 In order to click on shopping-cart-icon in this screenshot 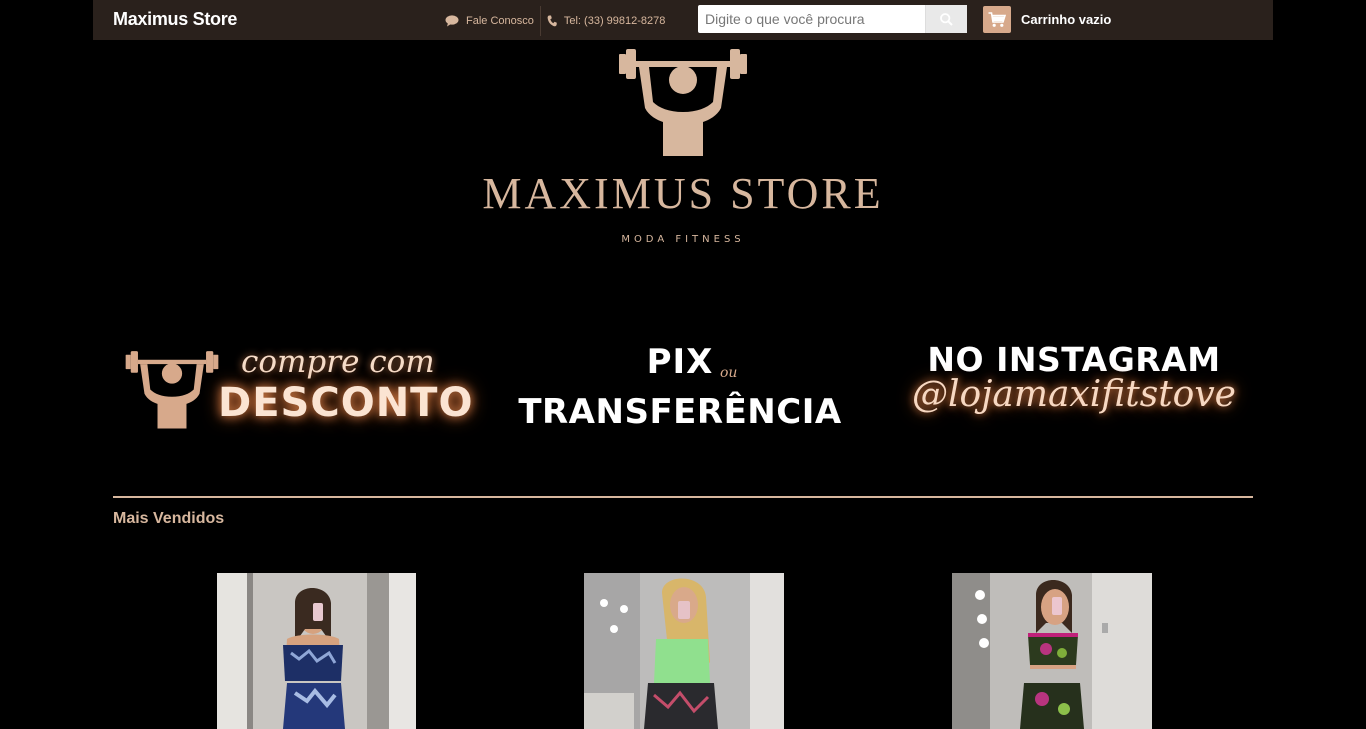, I will do `click(997, 19)`.